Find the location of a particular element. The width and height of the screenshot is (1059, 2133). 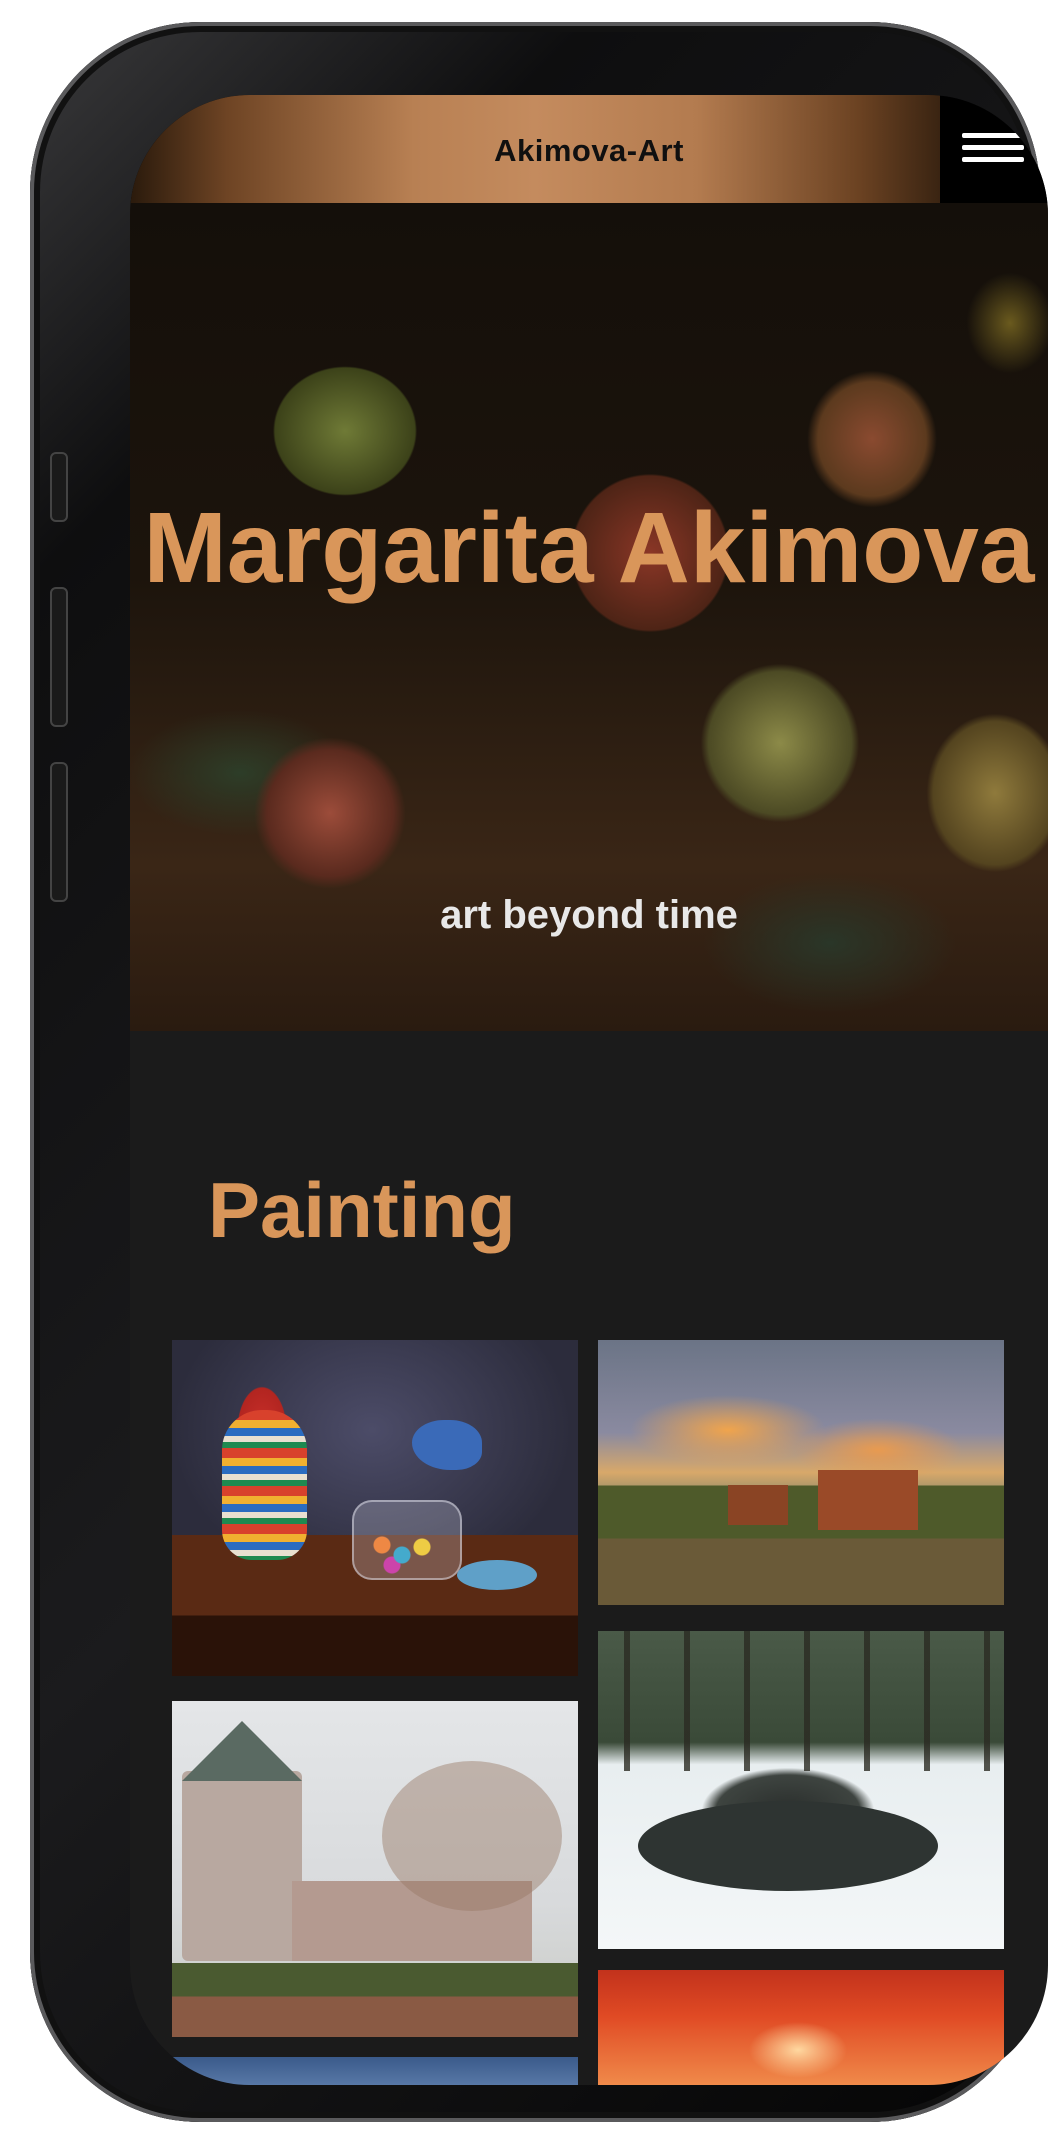

gallery-item-still-life is located at coordinates (375, 1508).